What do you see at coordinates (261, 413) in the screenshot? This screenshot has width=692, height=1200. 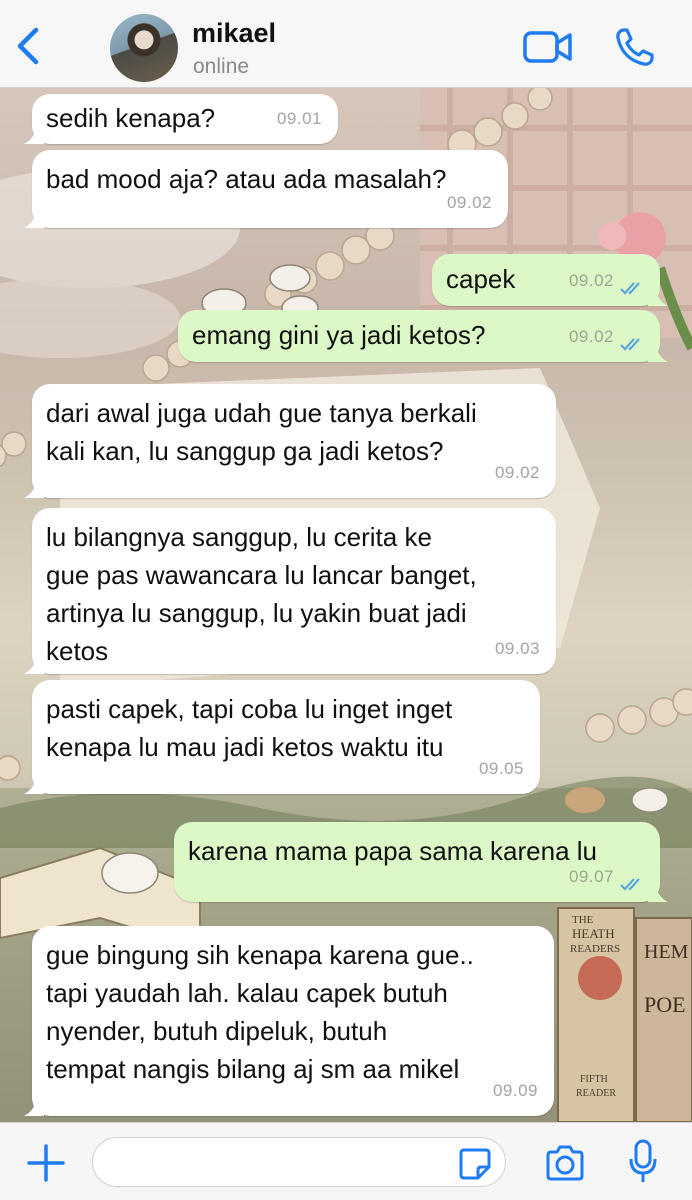 I see `message-line: dari awal juga udah gue tanya berkali` at bounding box center [261, 413].